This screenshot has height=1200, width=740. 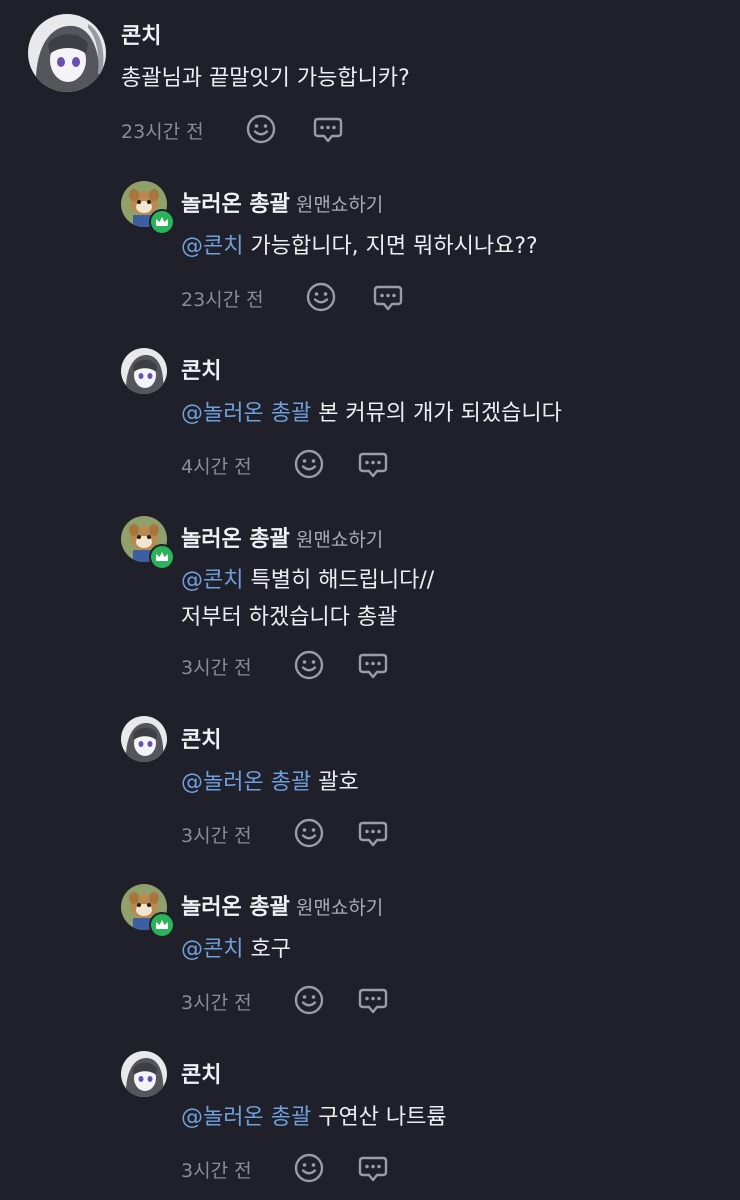 I want to click on comment-text: @놀러온 총괄 구연산 나트륨, so click(x=314, y=1117).